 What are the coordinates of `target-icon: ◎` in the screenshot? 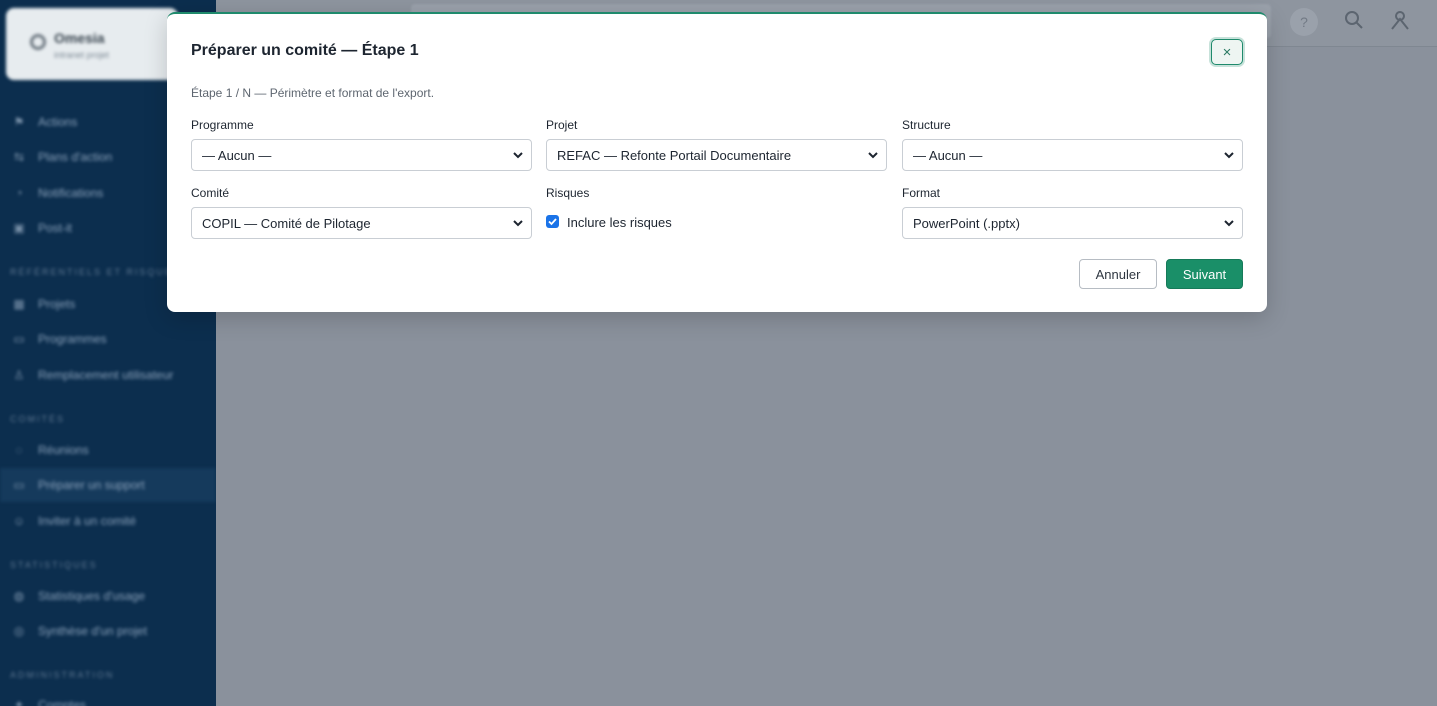 It's located at (19, 631).